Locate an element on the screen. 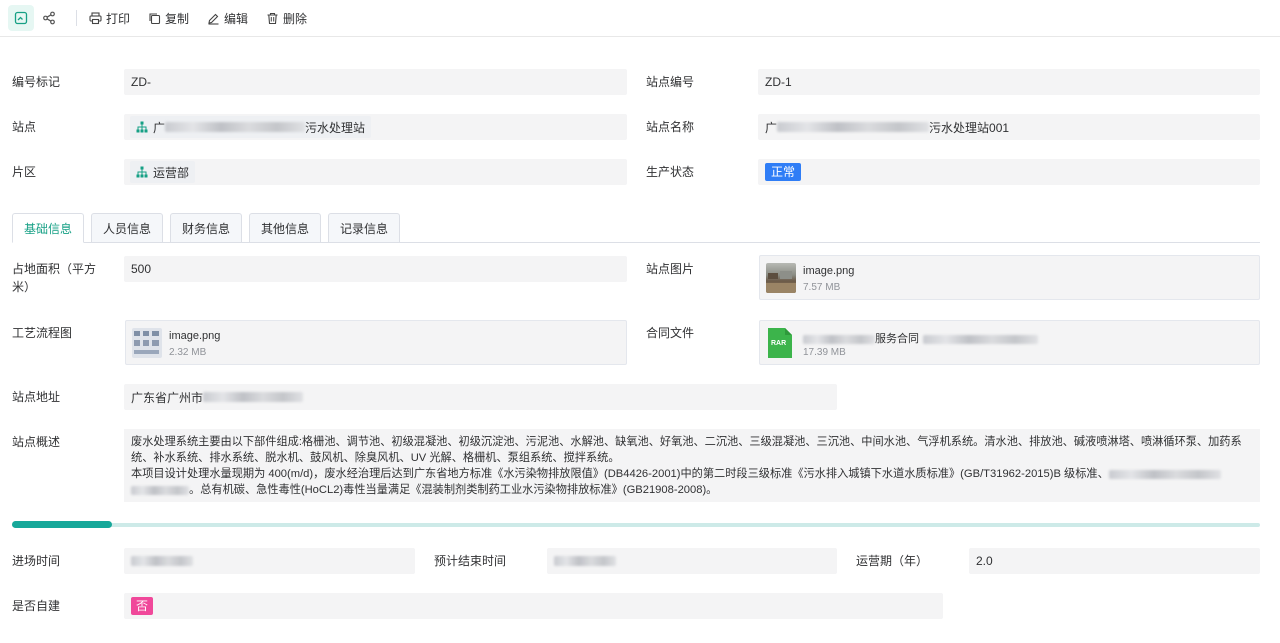 This screenshot has width=1280, height=643. station-prefix: 广 is located at coordinates (159, 127).